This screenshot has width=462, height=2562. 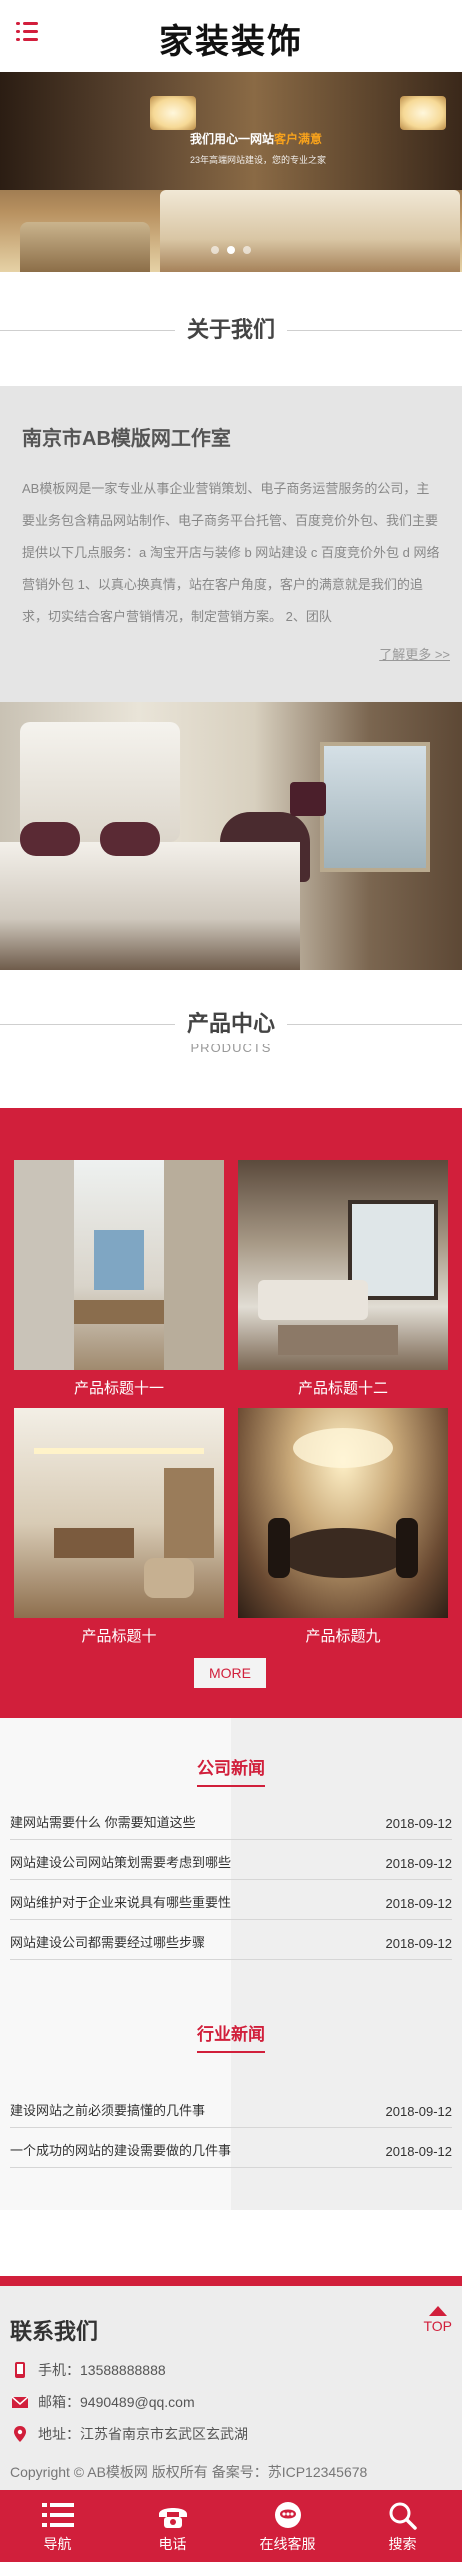 What do you see at coordinates (231, 1820) in the screenshot?
I see `news-item: 建网站需要什么 你需要知道这些 2018-09-12` at bounding box center [231, 1820].